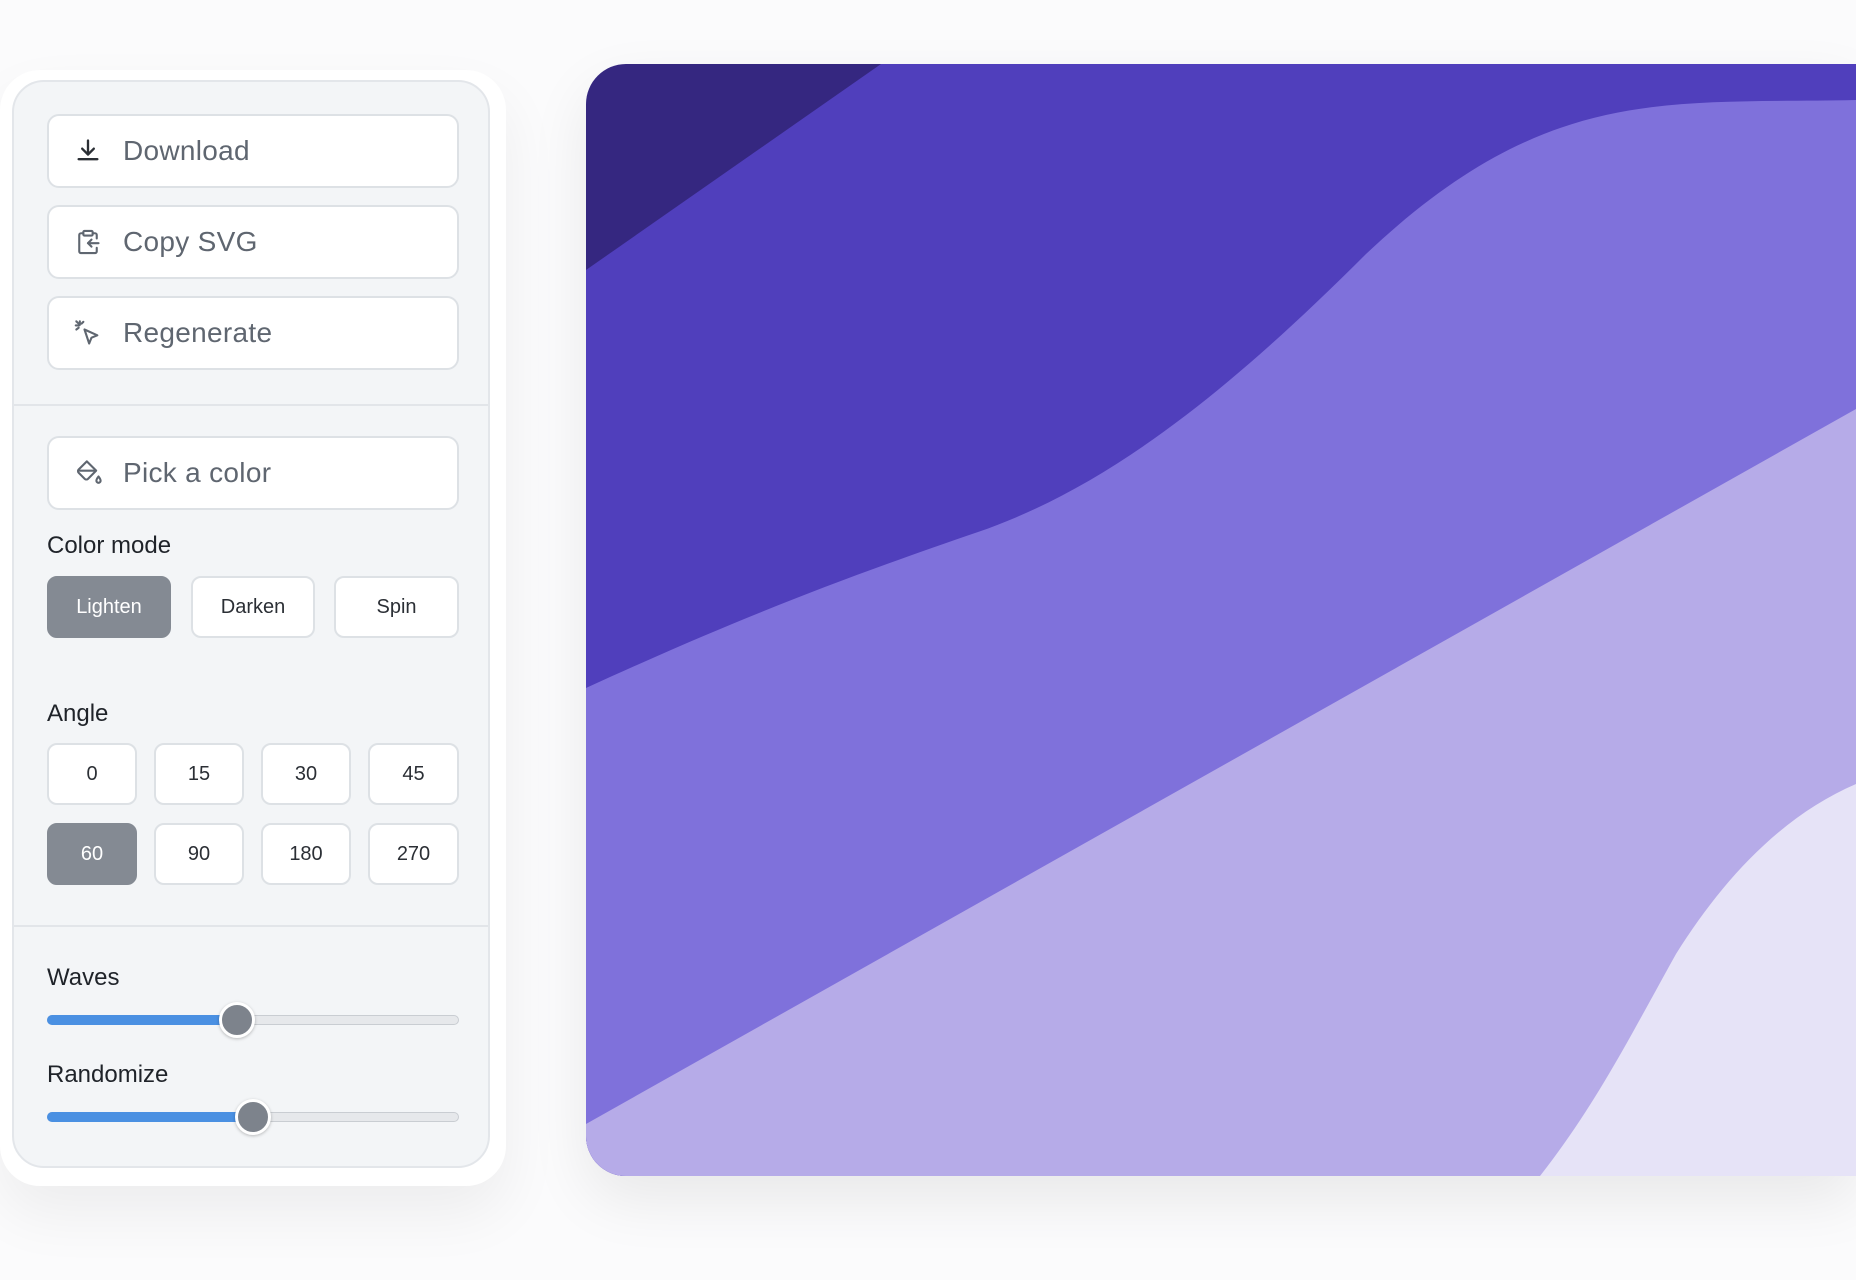 The height and width of the screenshot is (1280, 1856). What do you see at coordinates (109, 545) in the screenshot?
I see `color-mode-label: Color mode` at bounding box center [109, 545].